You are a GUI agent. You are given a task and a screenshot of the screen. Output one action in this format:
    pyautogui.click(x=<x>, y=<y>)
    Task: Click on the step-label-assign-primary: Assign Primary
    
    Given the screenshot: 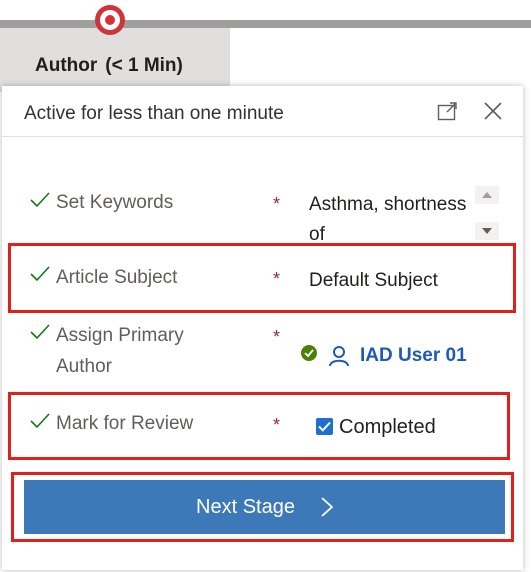 What is the action you would take?
    pyautogui.click(x=120, y=335)
    